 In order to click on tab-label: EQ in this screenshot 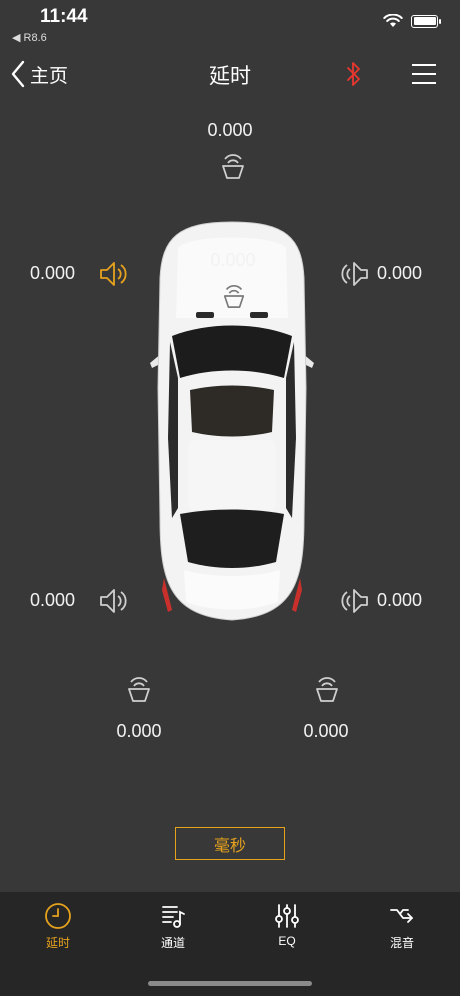, I will do `click(287, 941)`.